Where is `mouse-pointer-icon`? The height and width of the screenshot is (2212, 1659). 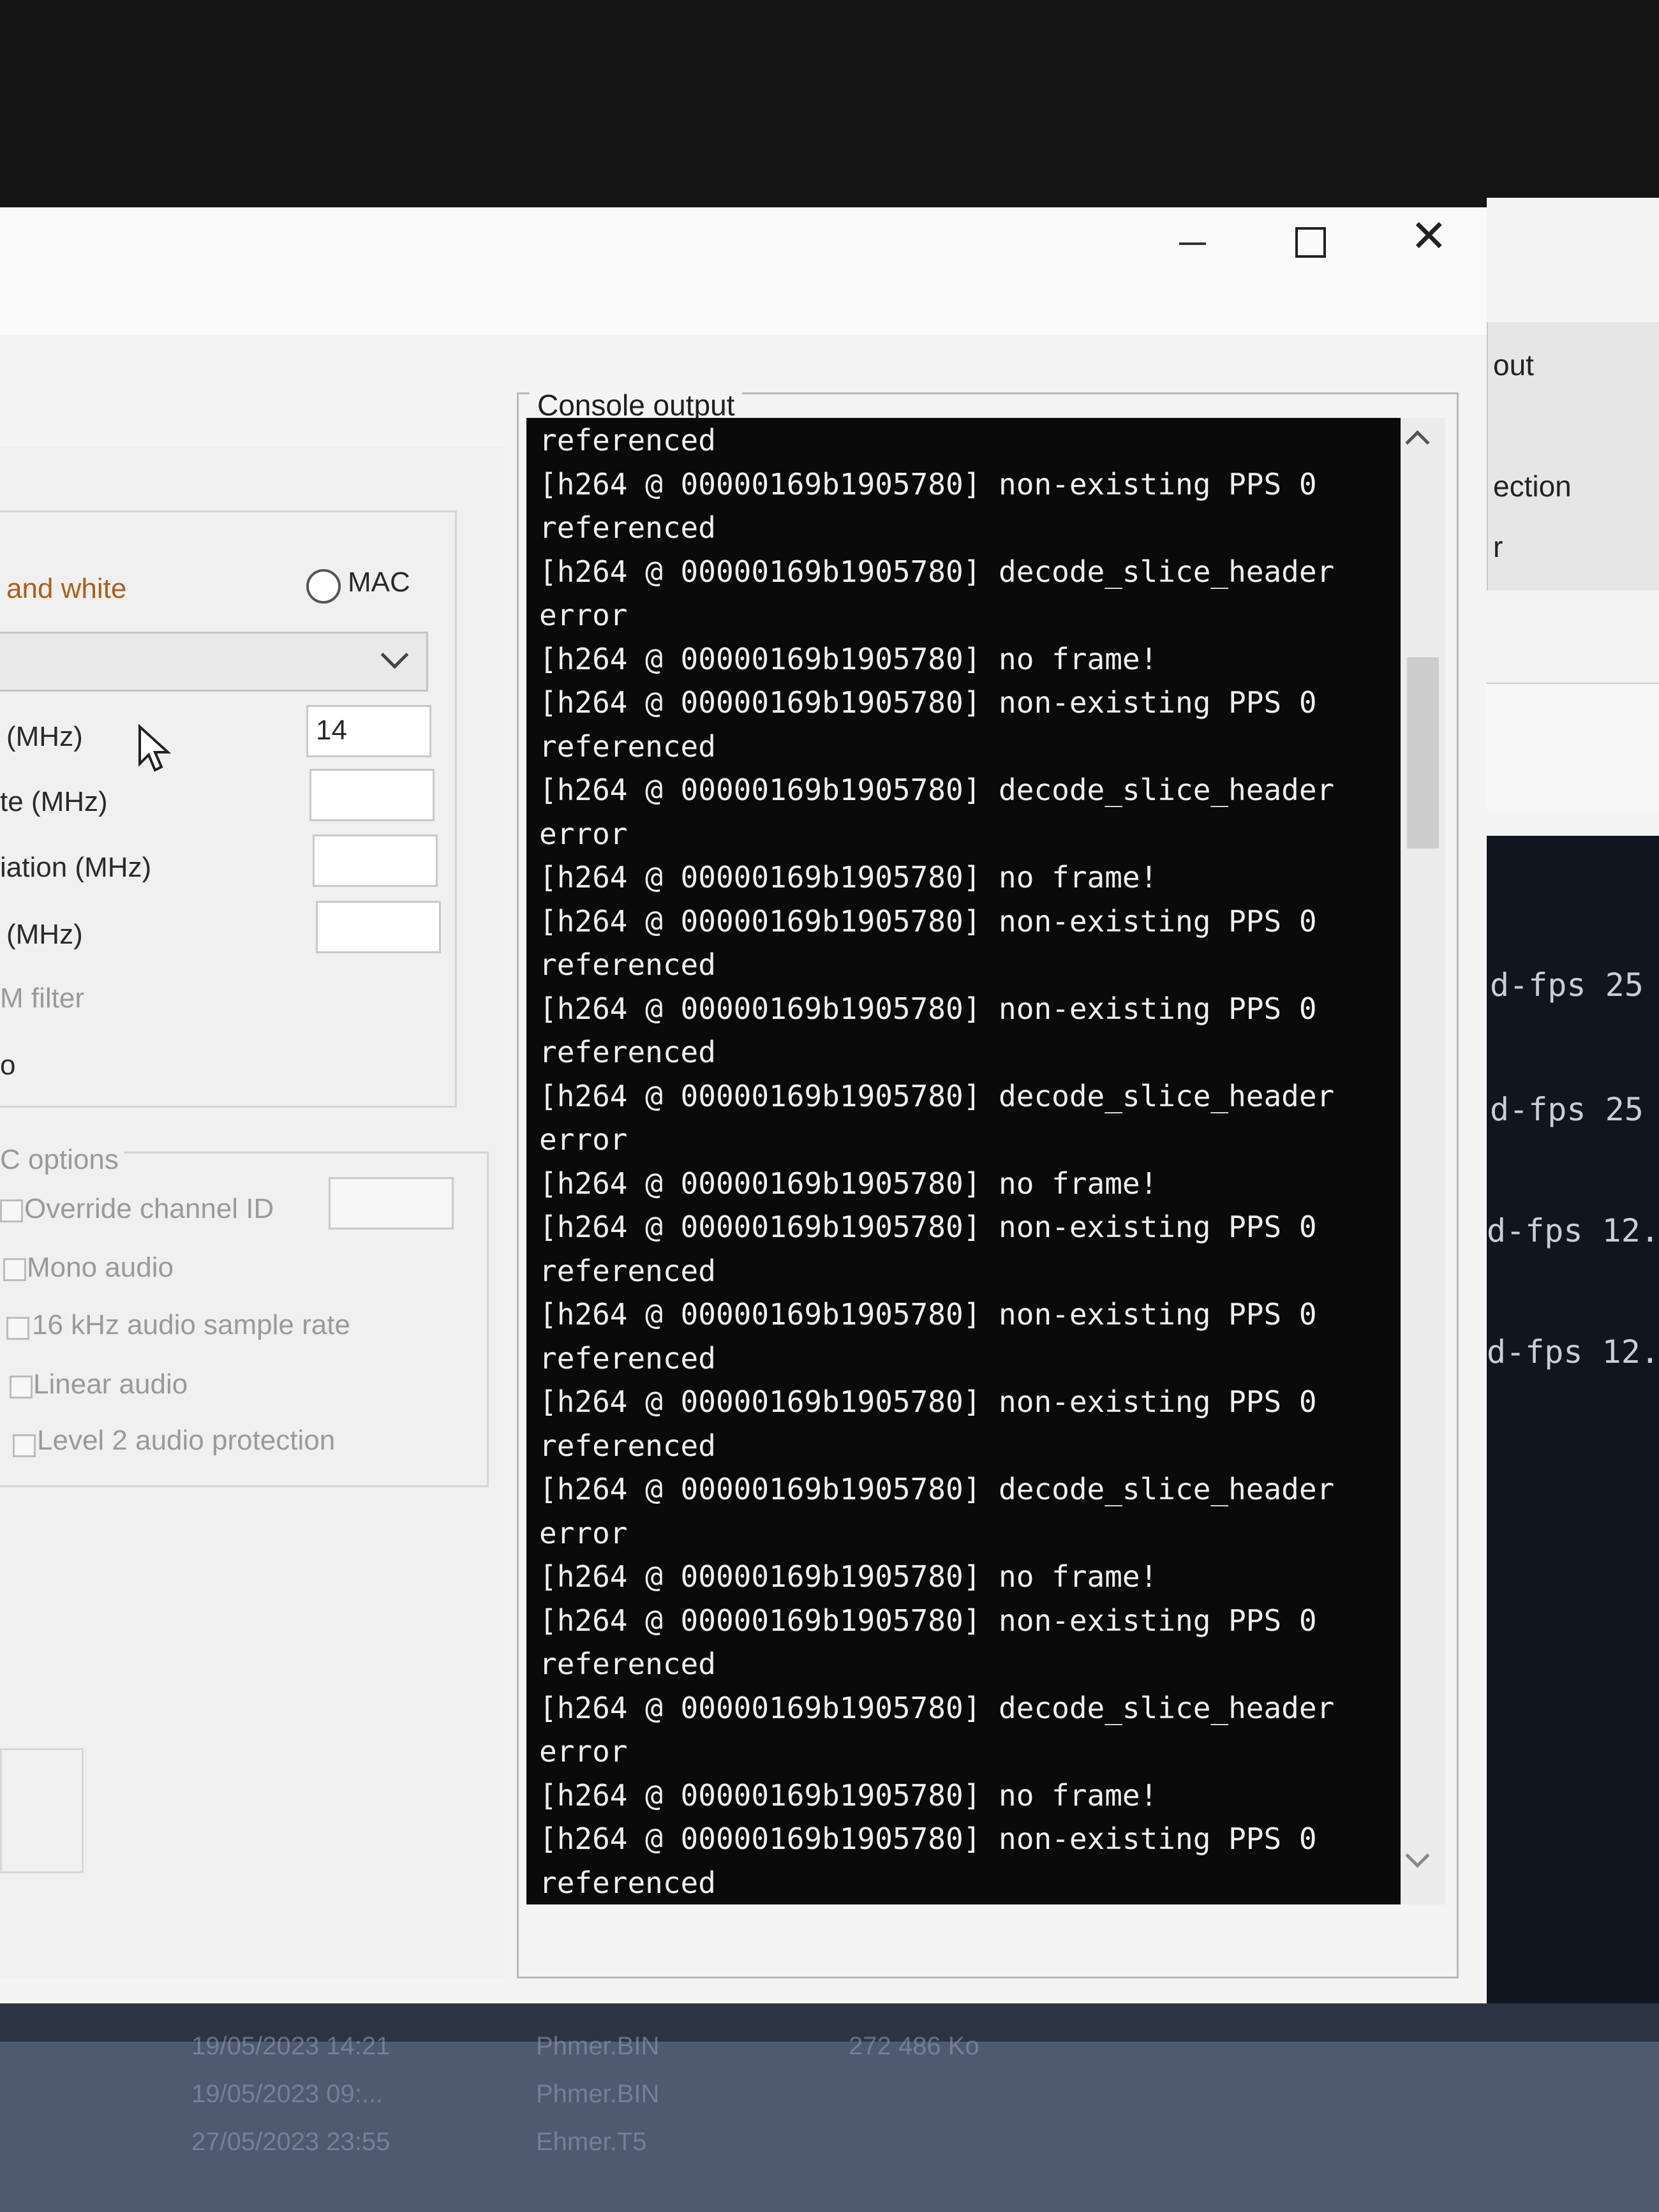 mouse-pointer-icon is located at coordinates (155, 748).